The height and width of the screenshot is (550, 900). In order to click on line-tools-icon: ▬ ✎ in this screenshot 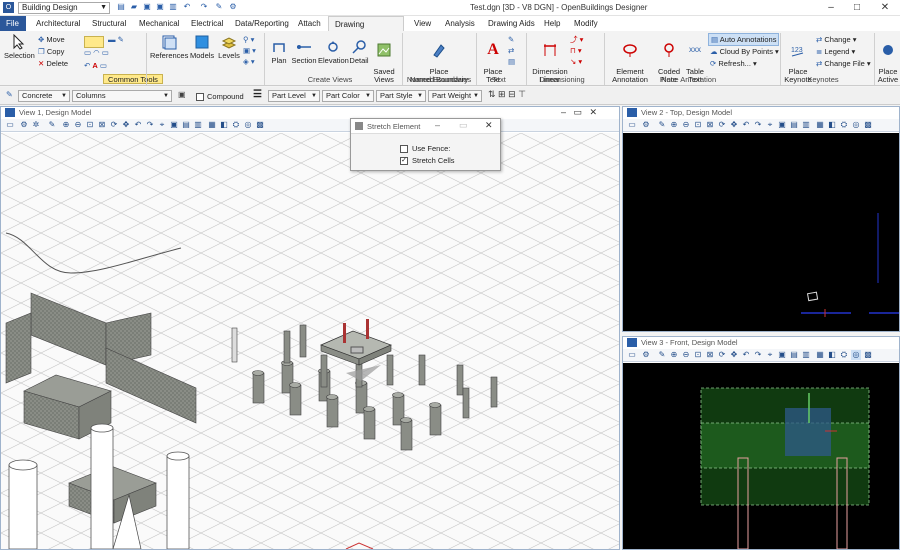, I will do `click(116, 39)`.